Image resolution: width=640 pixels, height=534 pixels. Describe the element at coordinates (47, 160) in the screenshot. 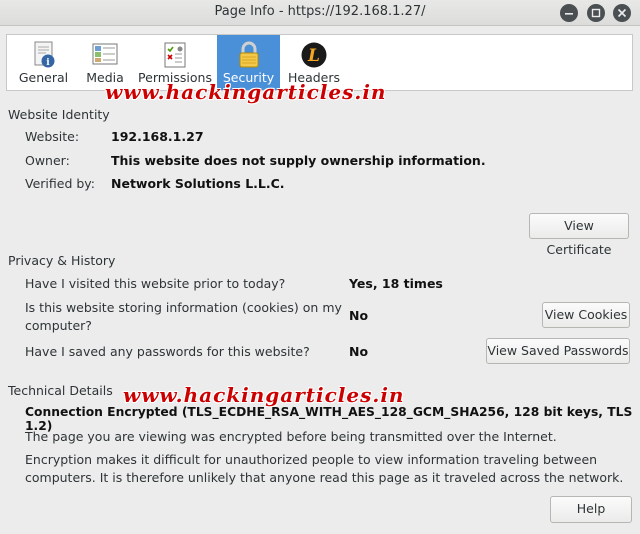

I see `owner-label: Owner:` at that location.